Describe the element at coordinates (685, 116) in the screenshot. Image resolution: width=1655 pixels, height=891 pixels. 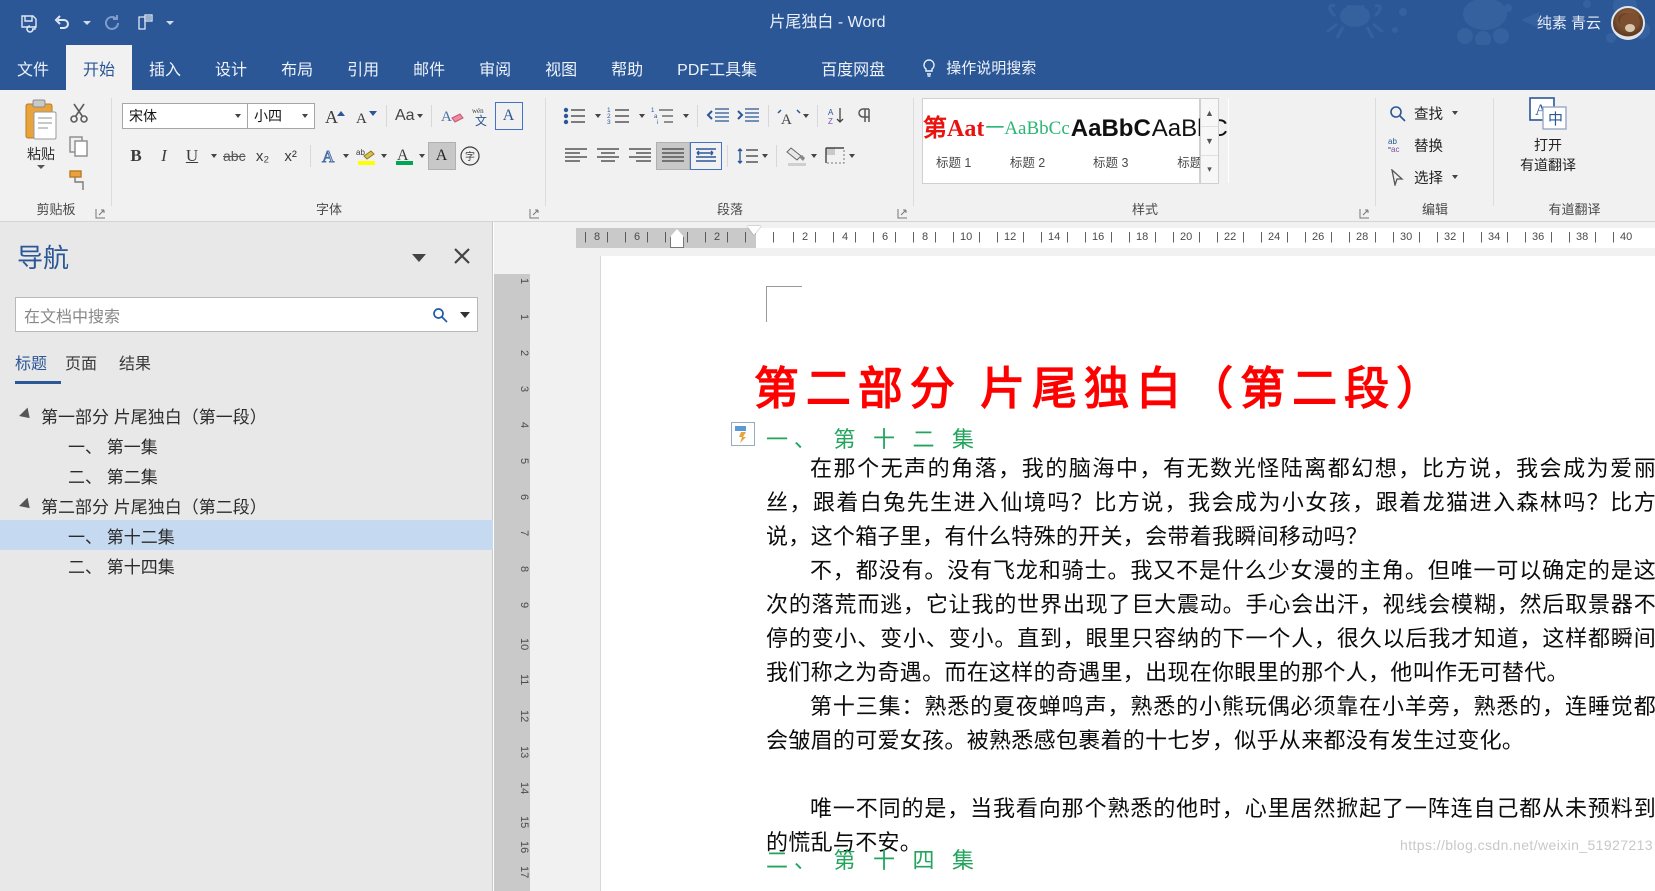
I see `multilevel-dropdown-icon` at that location.